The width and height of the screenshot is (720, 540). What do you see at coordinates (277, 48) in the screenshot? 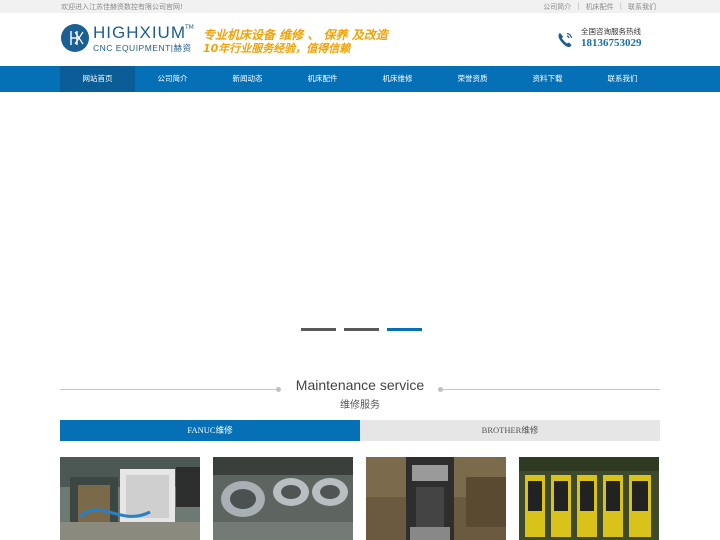
I see `slogan-line-2: 10年行业服务经验，值得信赖` at bounding box center [277, 48].